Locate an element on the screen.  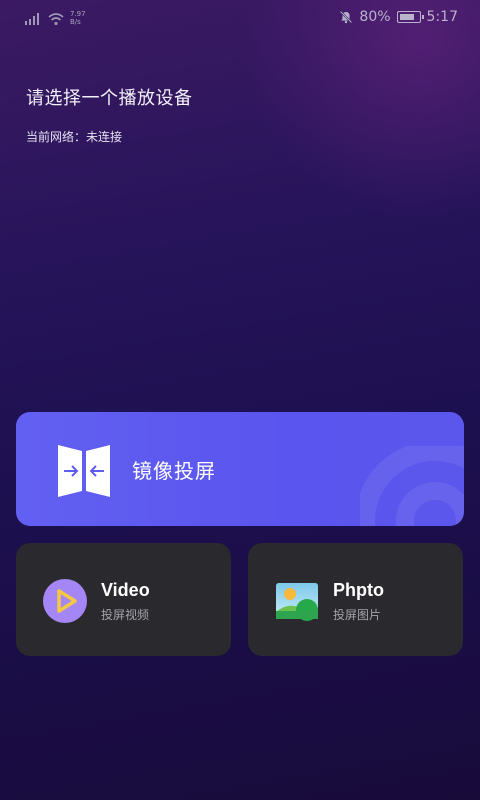
photo-cast-button: Phpto 投屏图片 is located at coordinates (355, 599).